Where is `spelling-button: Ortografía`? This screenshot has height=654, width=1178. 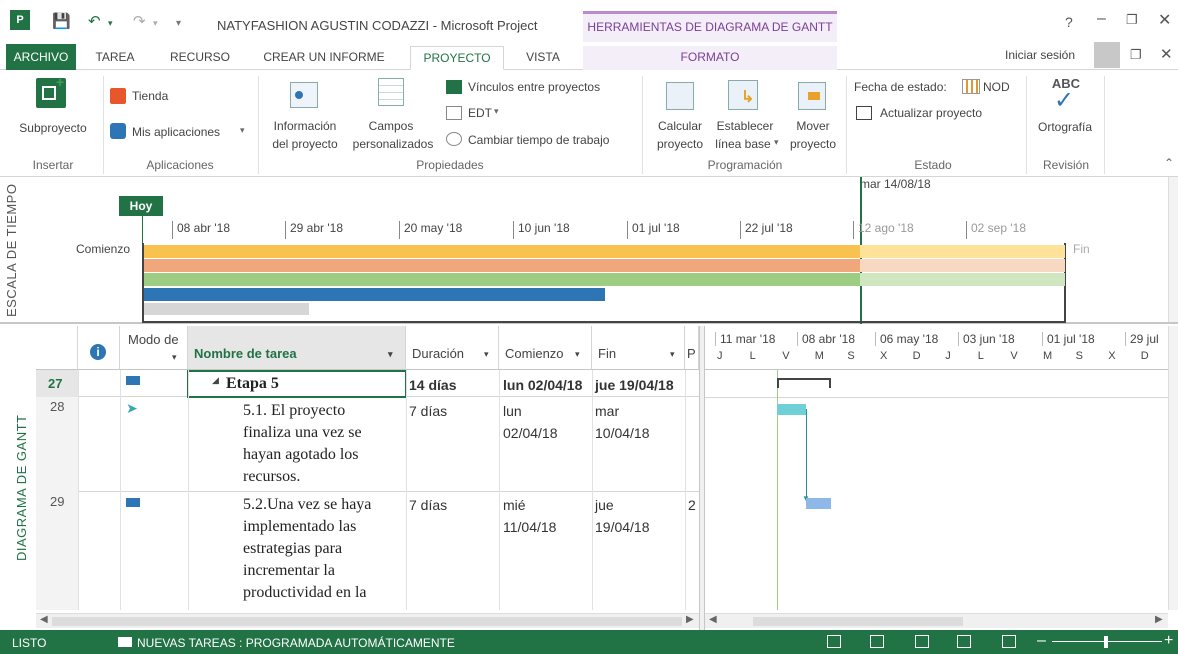
spelling-button: Ortografía is located at coordinates (1065, 127).